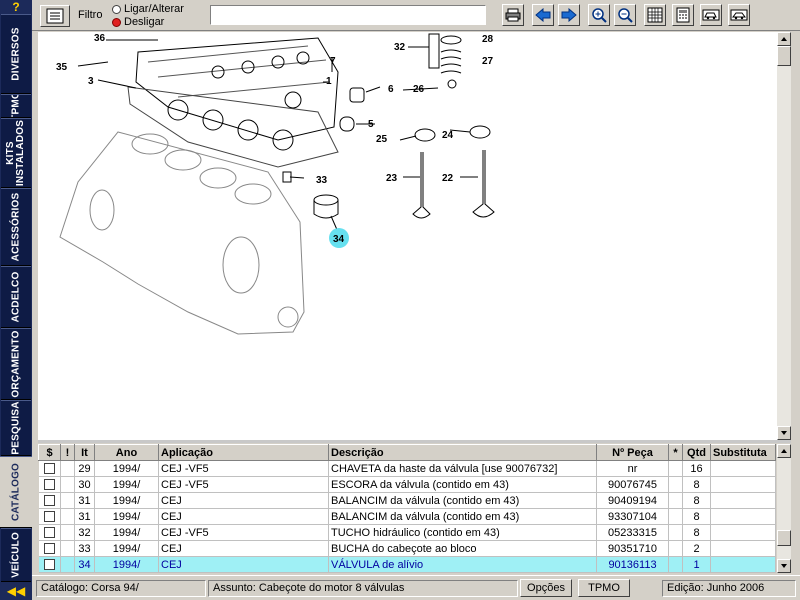 The image size is (800, 600). I want to click on row-year: 1994/, so click(126, 532).